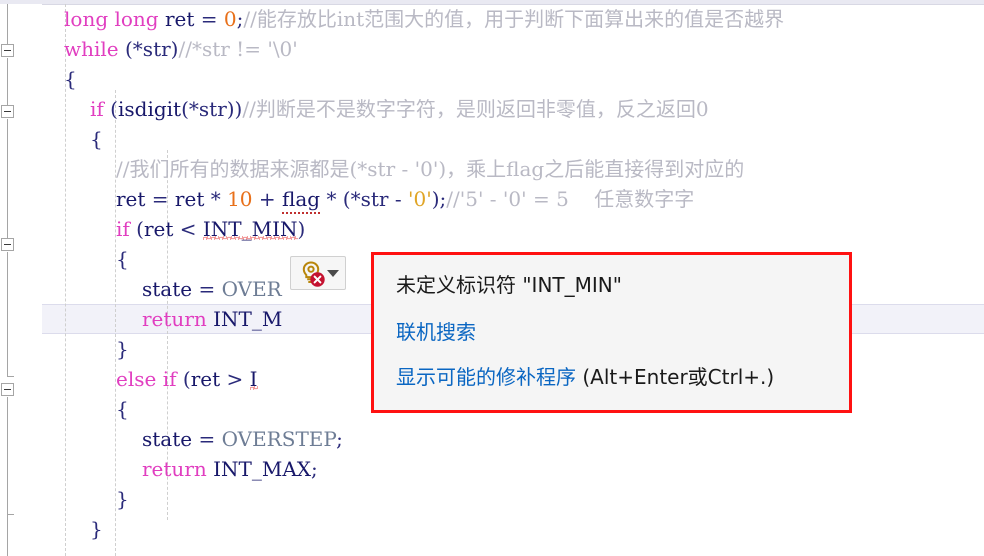 This screenshot has width=984, height=556. I want to click on code-line-14: {, so click(122, 409).